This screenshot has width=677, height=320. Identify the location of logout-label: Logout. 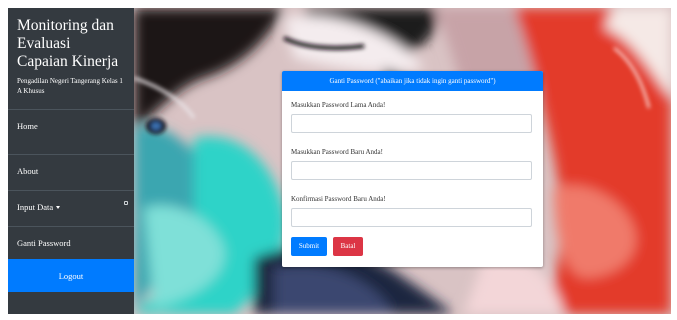
(71, 275).